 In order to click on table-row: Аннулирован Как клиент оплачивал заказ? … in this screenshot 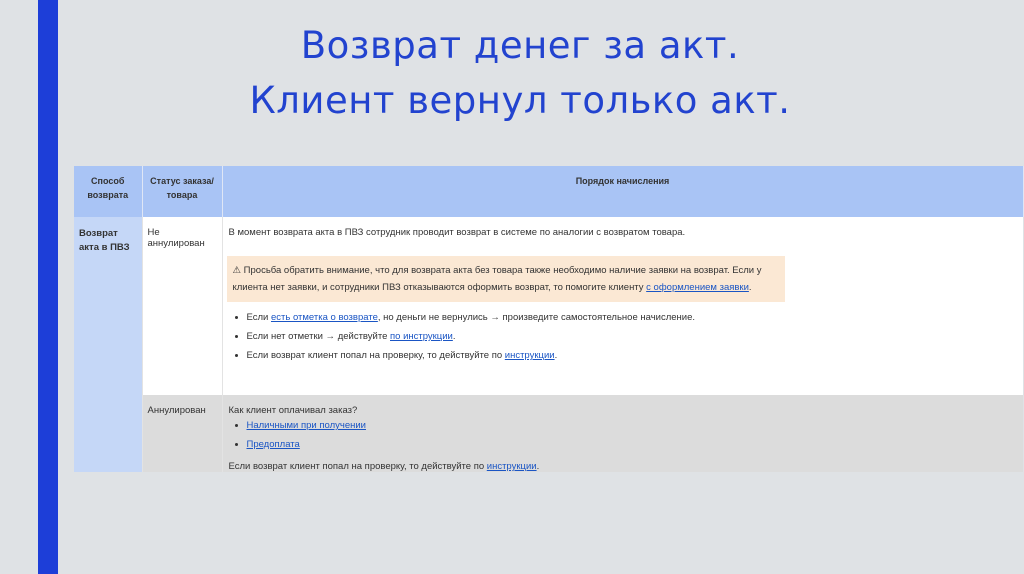, I will do `click(548, 433)`.